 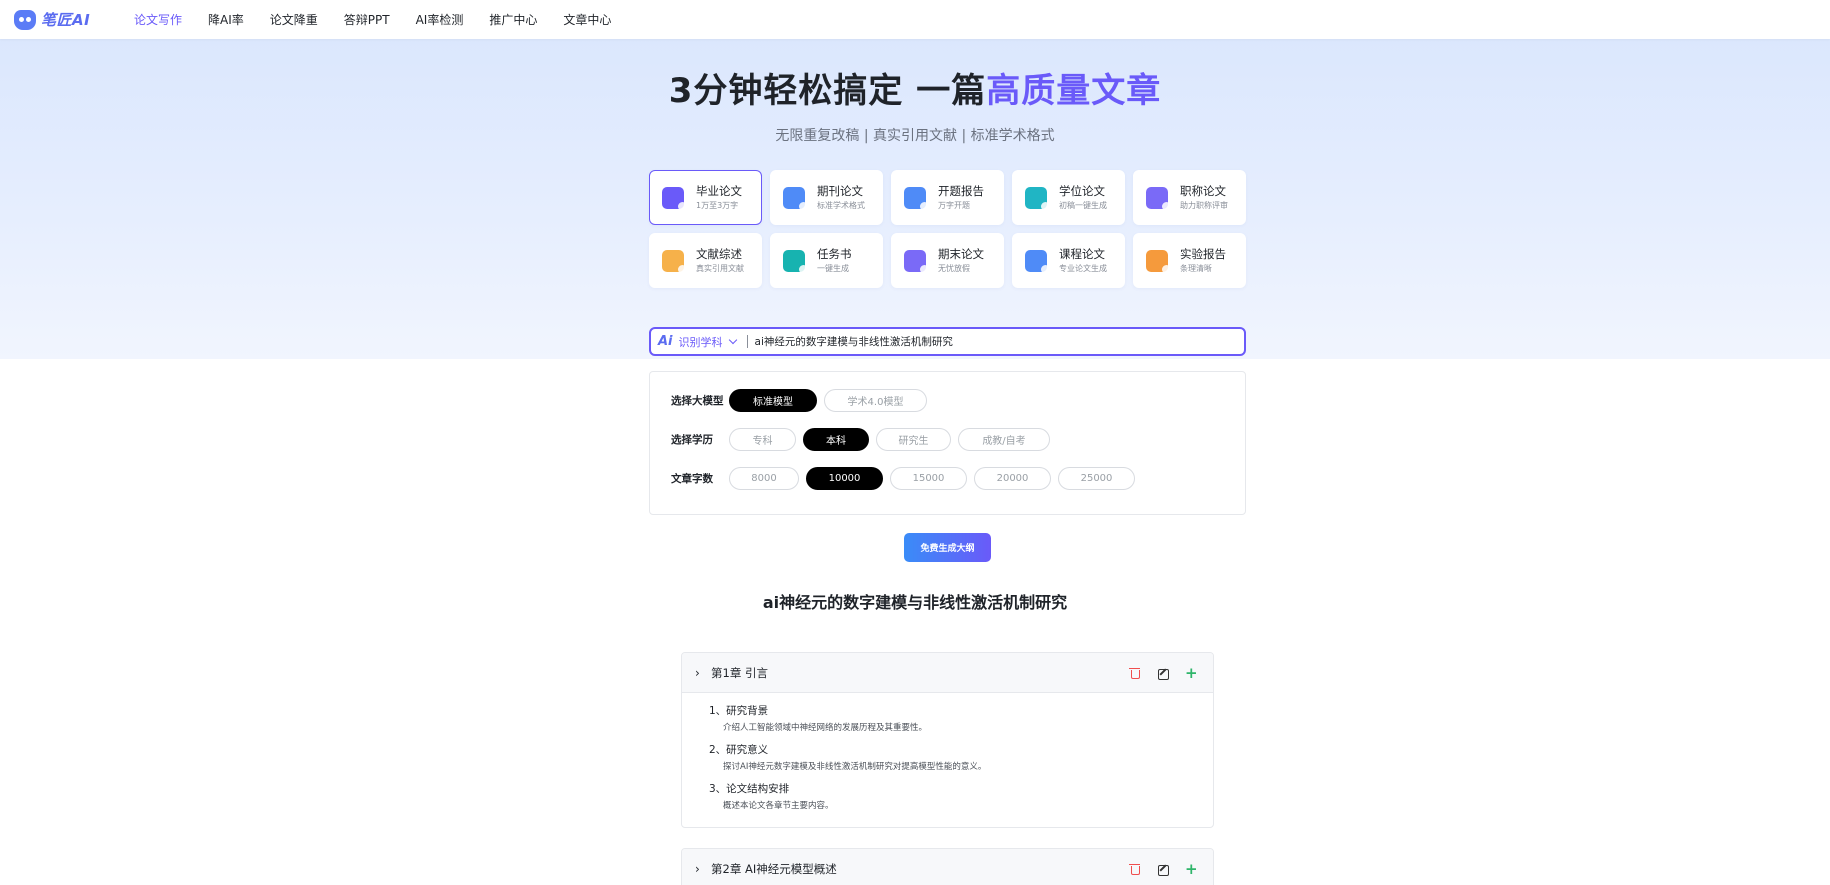 What do you see at coordinates (947, 673) in the screenshot?
I see `chapter-header: › 第1章 引言 +` at bounding box center [947, 673].